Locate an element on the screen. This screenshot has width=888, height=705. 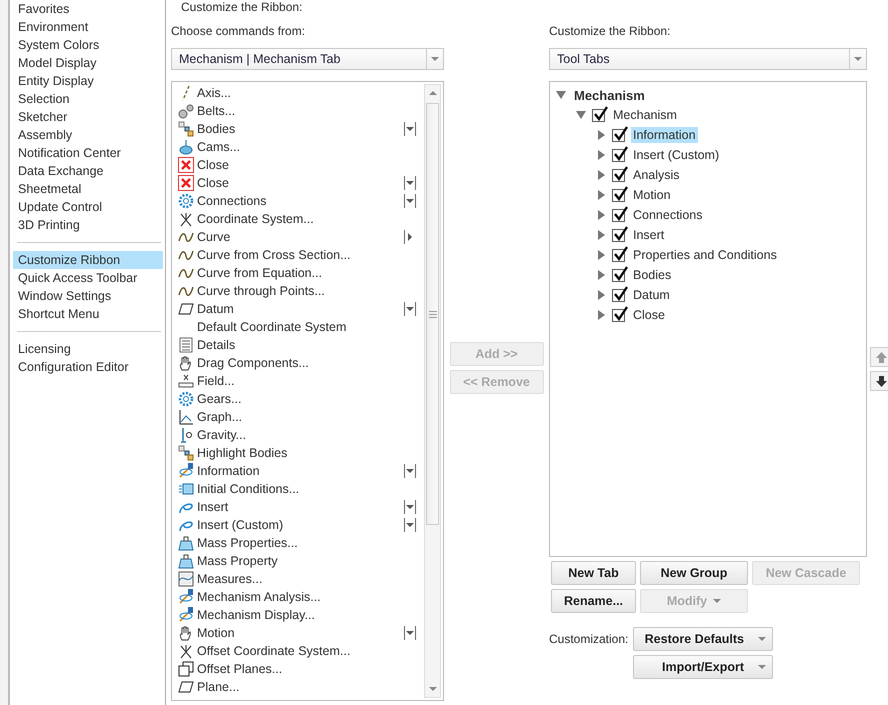
command-item: Curve is located at coordinates (299, 237).